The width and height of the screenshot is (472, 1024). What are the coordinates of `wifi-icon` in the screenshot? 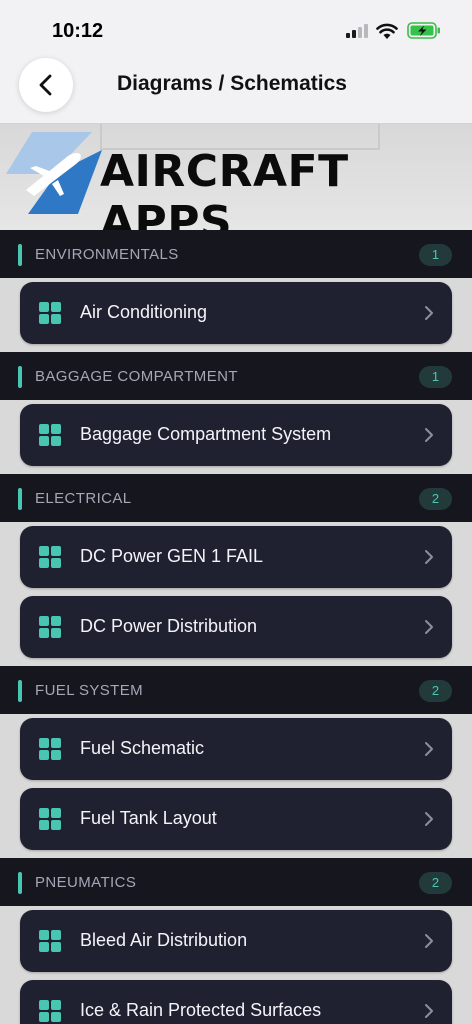 It's located at (387, 31).